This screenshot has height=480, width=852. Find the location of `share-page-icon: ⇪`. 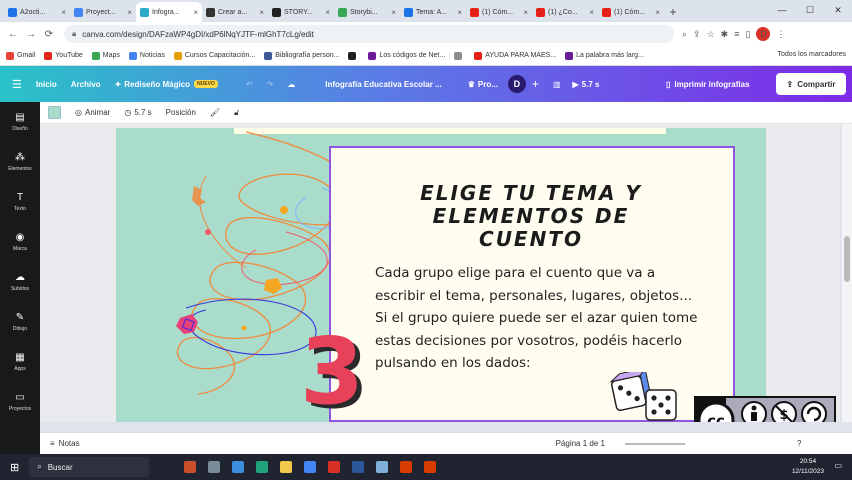

share-page-icon: ⇪ is located at coordinates (697, 34).